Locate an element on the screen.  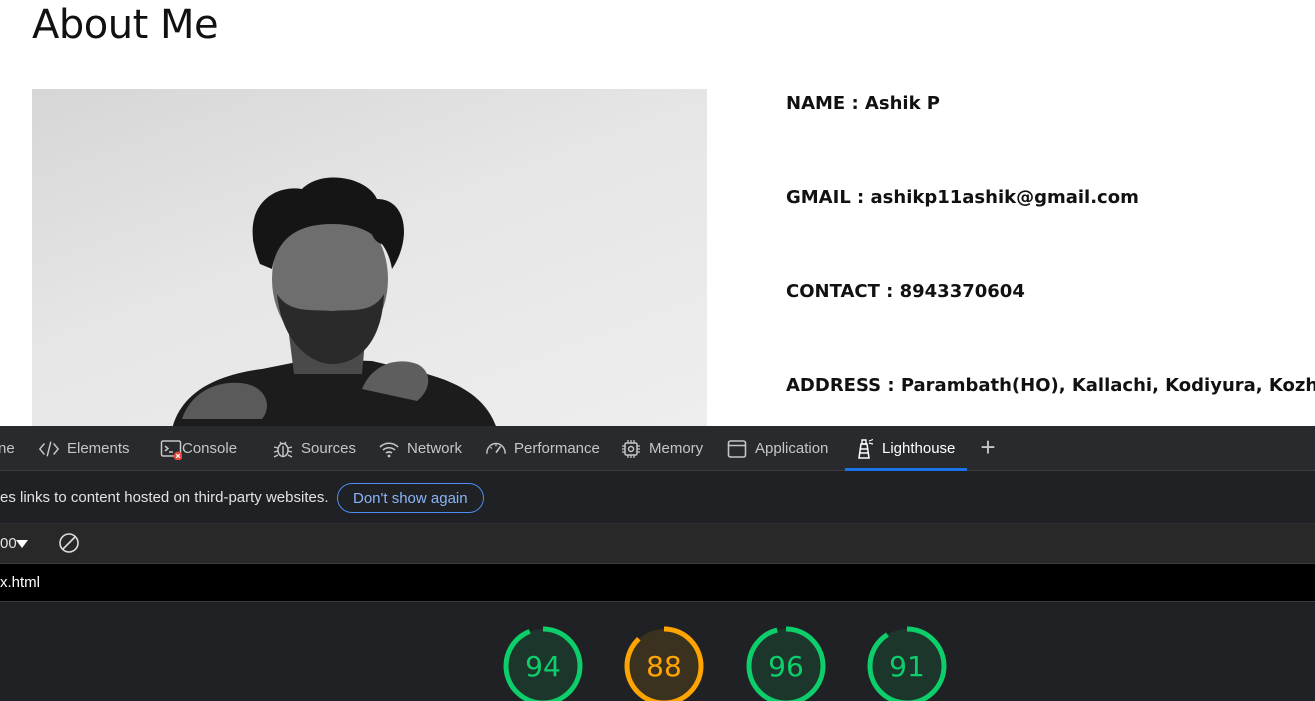
tab-label: Application is located at coordinates (792, 448).